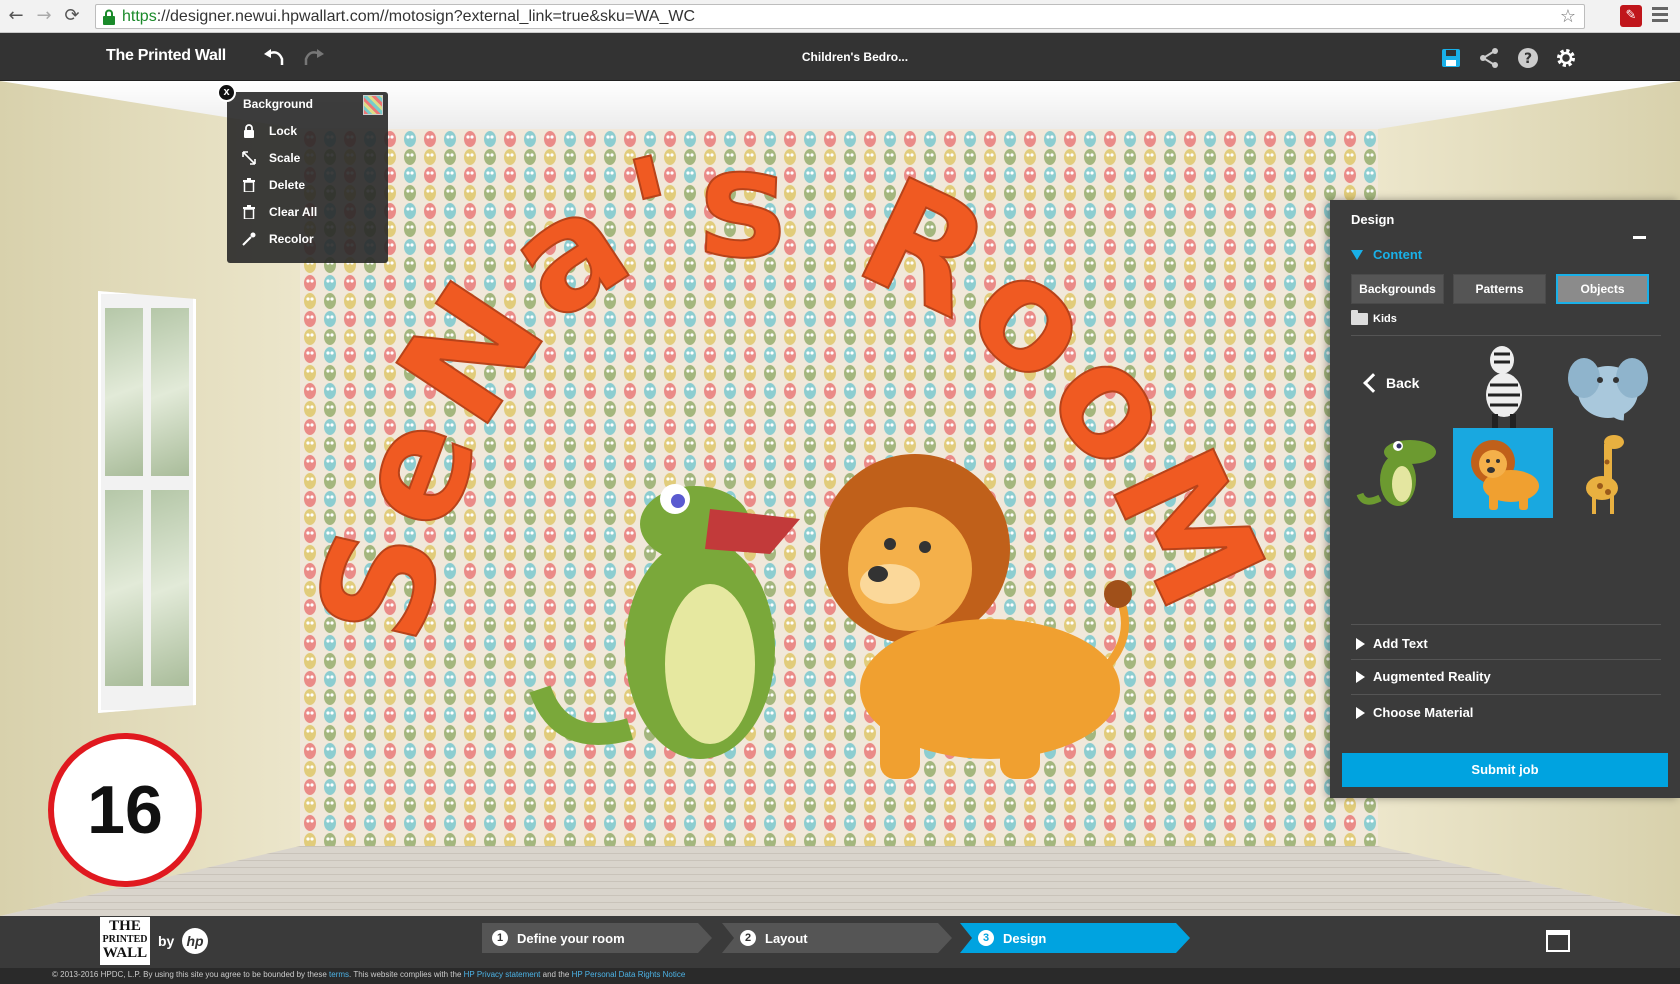  I want to click on back-button: Back, so click(1391, 383).